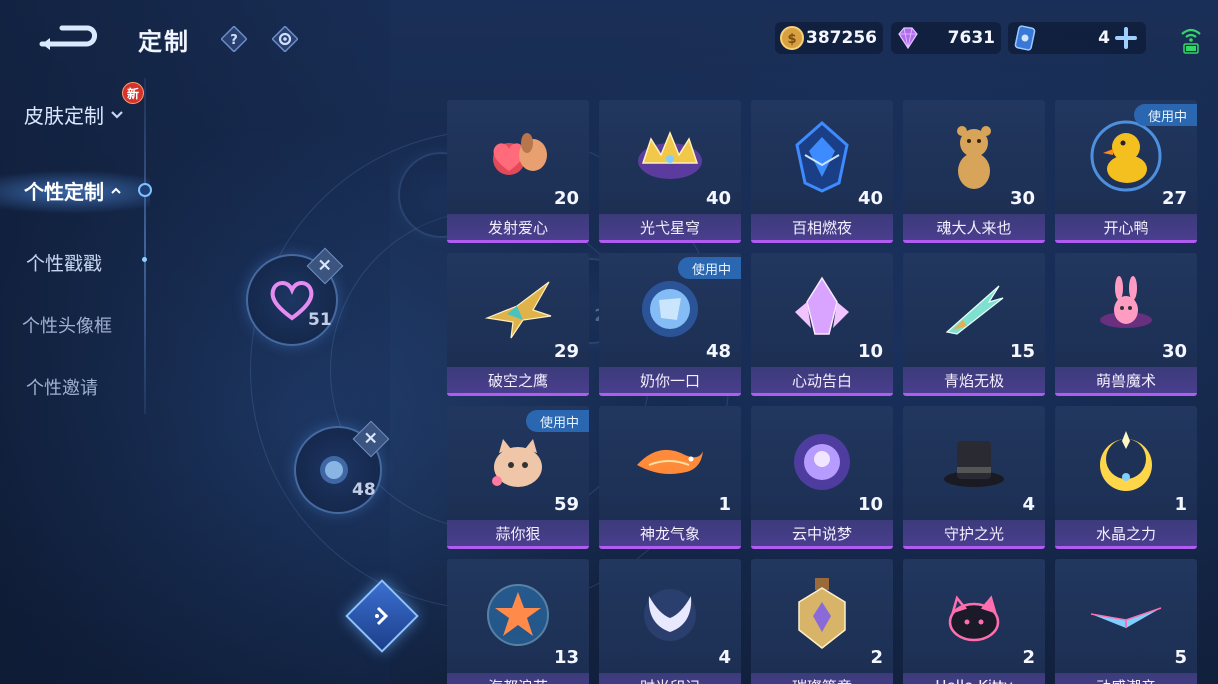  What do you see at coordinates (116, 190) in the screenshot?
I see `chevron-up-icon` at bounding box center [116, 190].